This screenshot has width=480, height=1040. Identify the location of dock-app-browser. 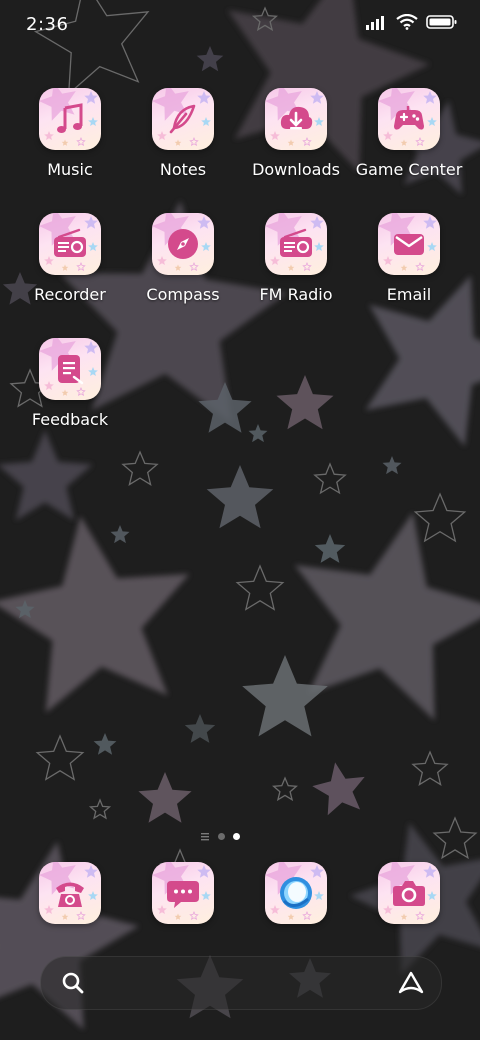
(296, 895).